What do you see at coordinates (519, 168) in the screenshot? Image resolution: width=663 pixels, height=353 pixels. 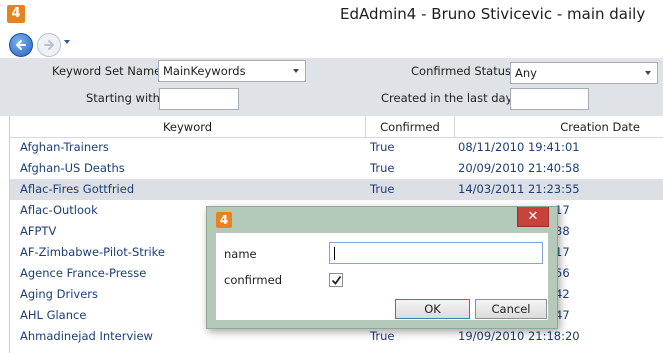 I see `creation-date-cell: 20/09/2010 21:40:58` at bounding box center [519, 168].